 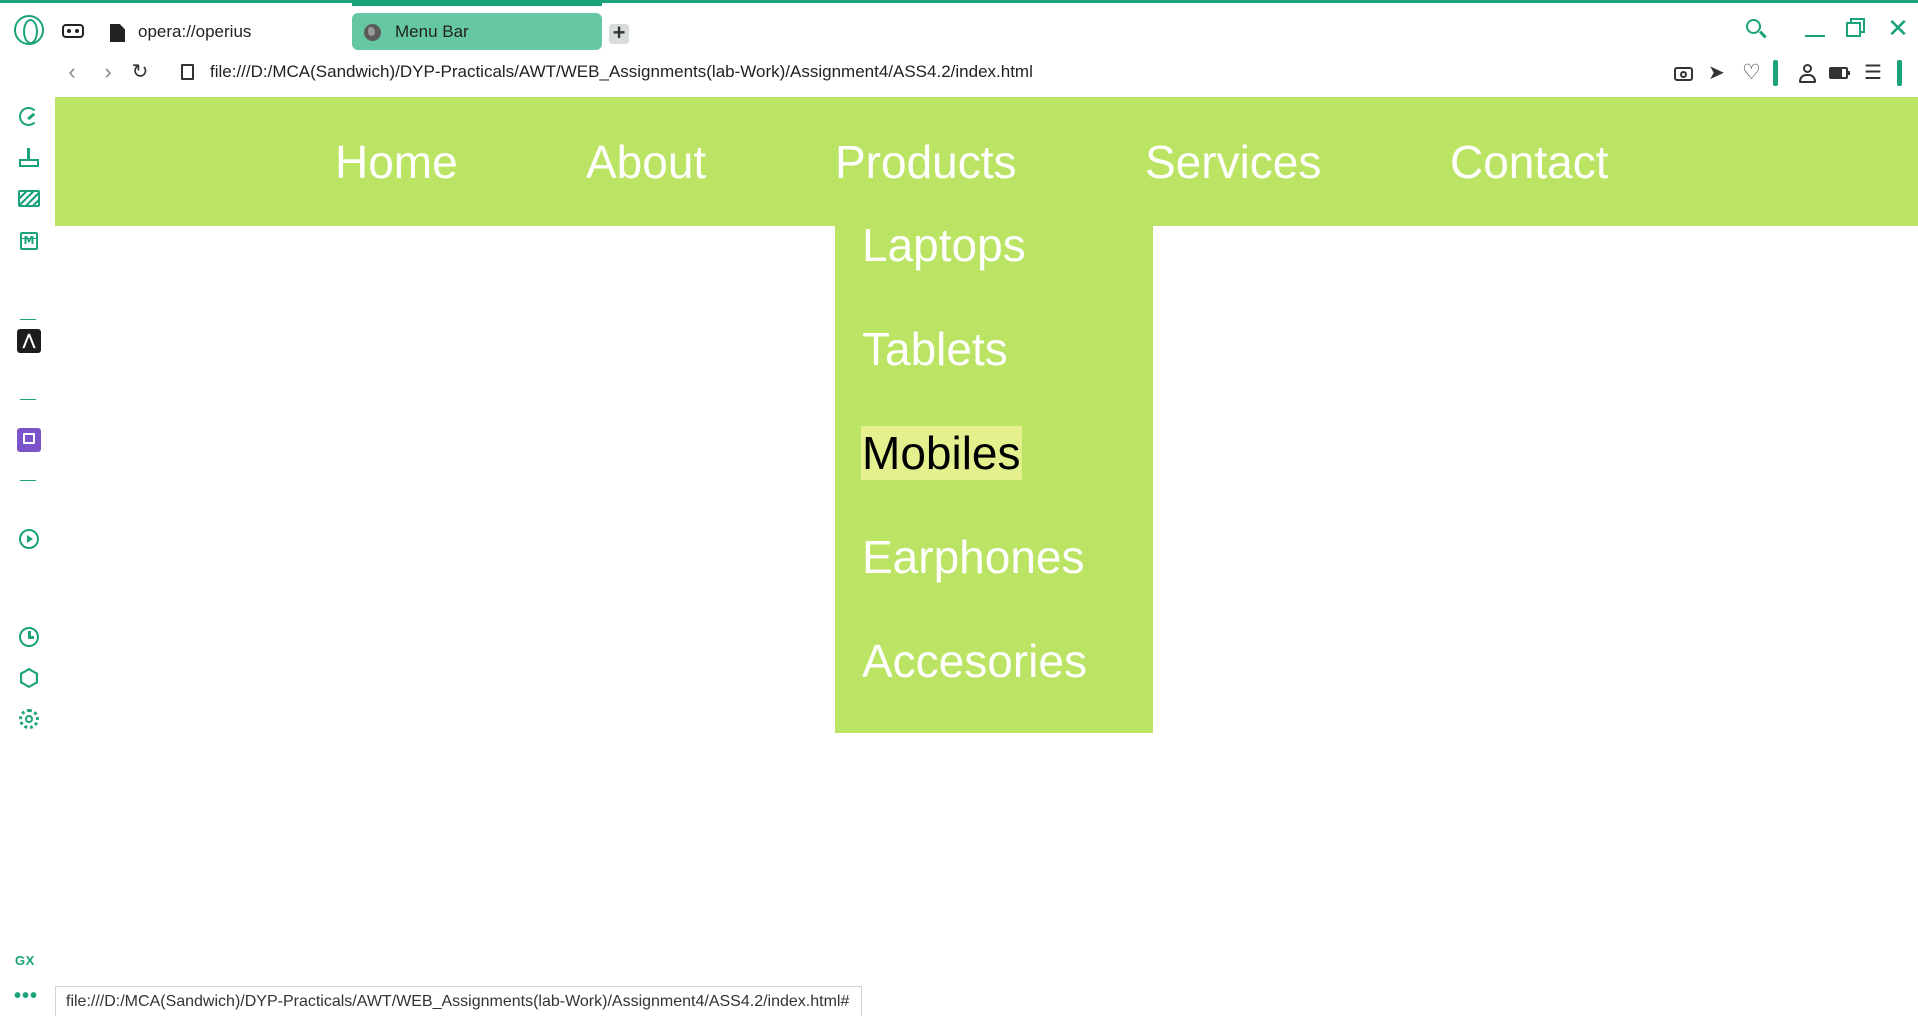 What do you see at coordinates (29, 199) in the screenshot?
I see `network-limiter-icon` at bounding box center [29, 199].